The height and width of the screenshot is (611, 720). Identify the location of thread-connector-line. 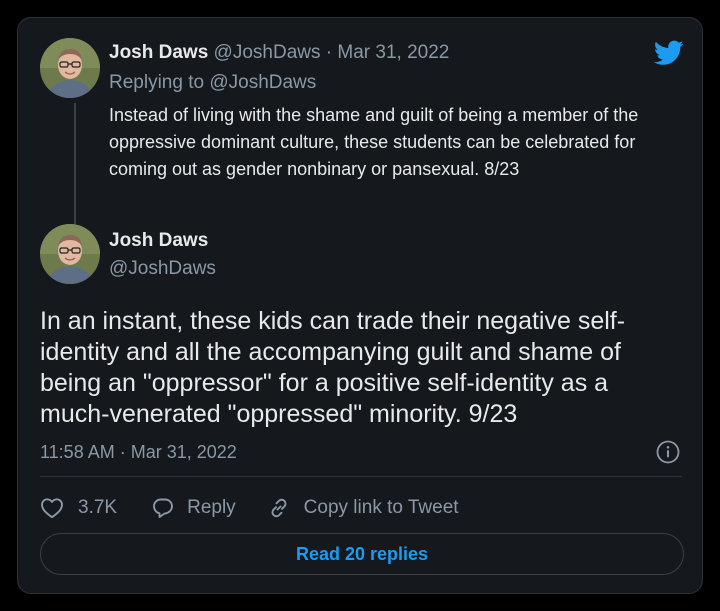
(75, 164).